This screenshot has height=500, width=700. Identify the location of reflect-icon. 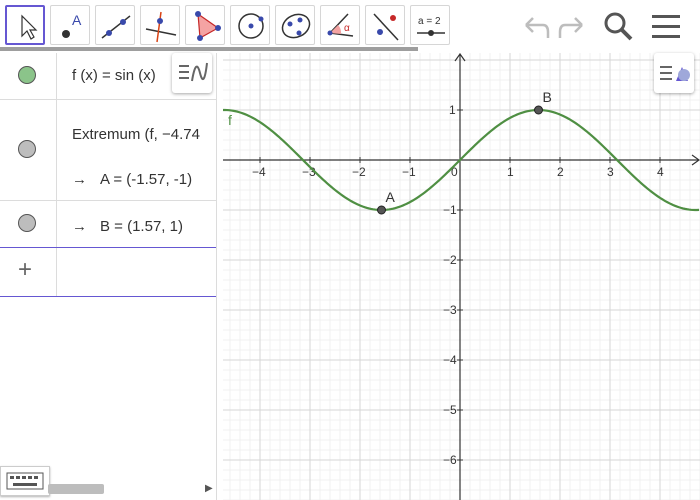
(386, 27).